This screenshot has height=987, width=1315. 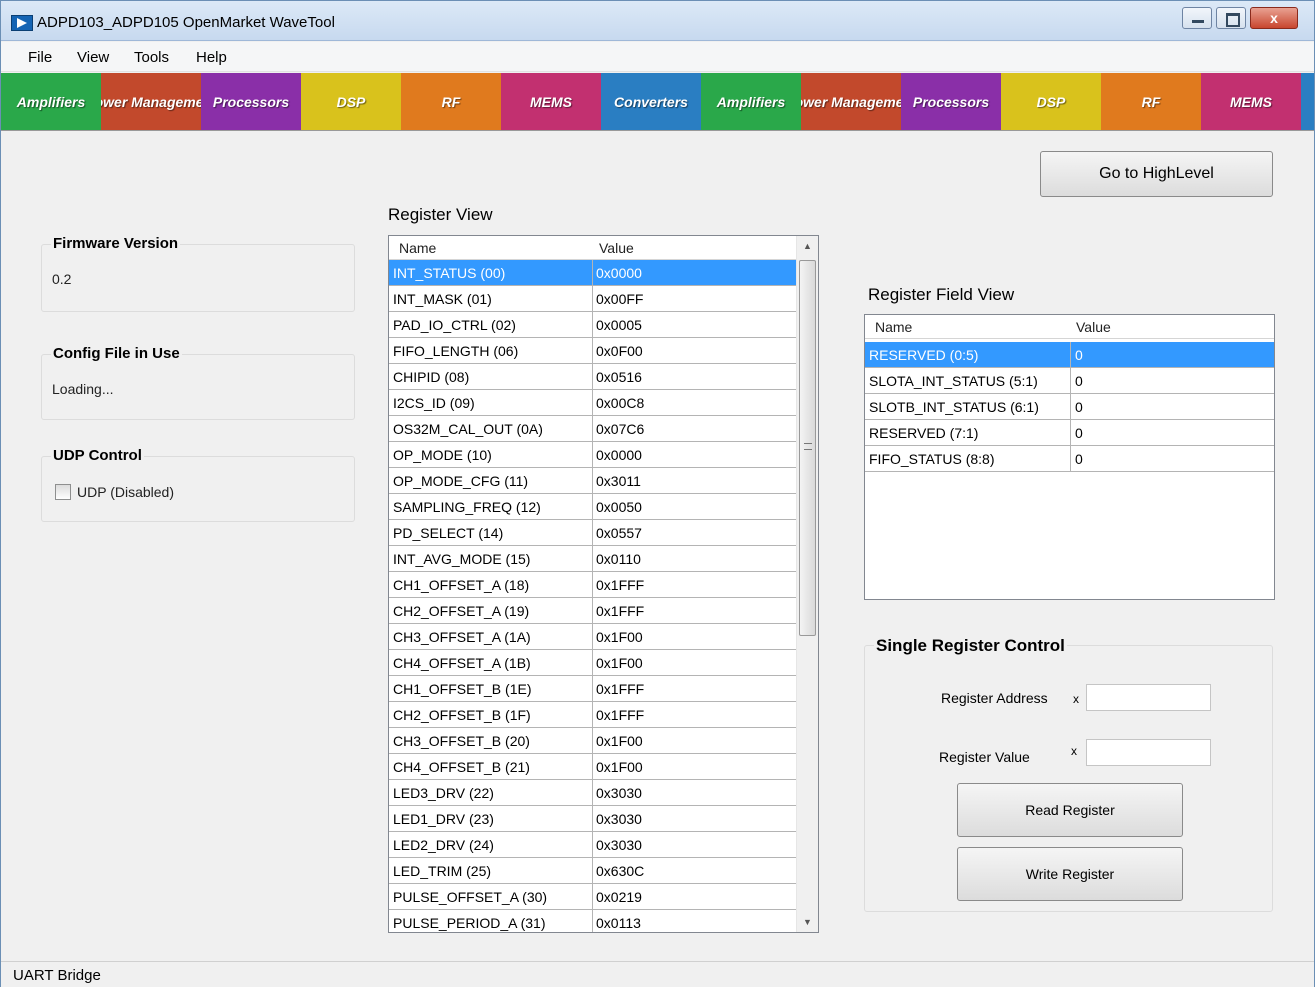 What do you see at coordinates (431, 377) in the screenshot?
I see `register-name-cell: CHIPID (08)` at bounding box center [431, 377].